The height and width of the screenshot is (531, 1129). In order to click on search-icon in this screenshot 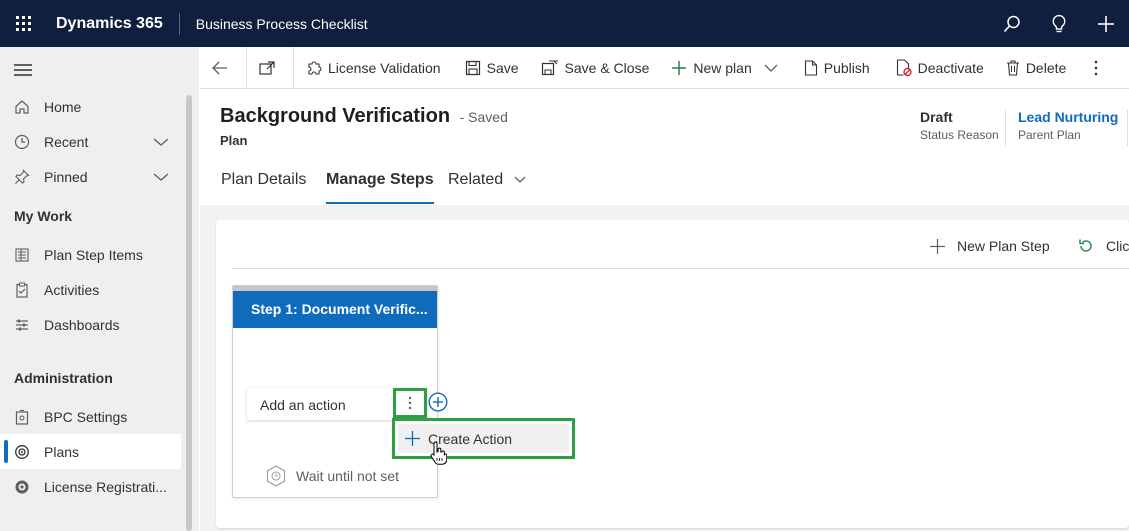, I will do `click(1011, 23)`.